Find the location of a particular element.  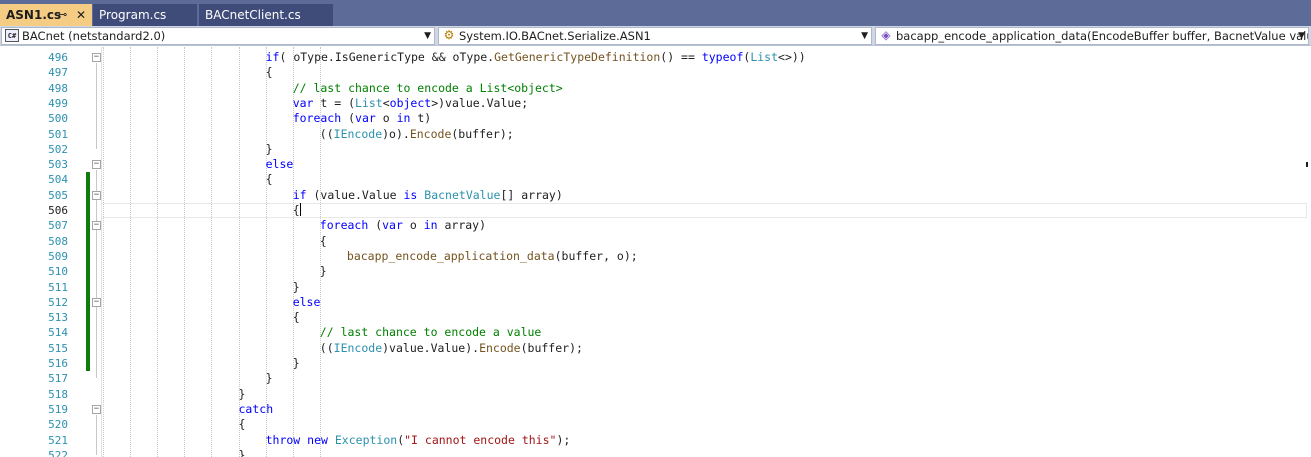

code-line: 508 { is located at coordinates (655, 241).